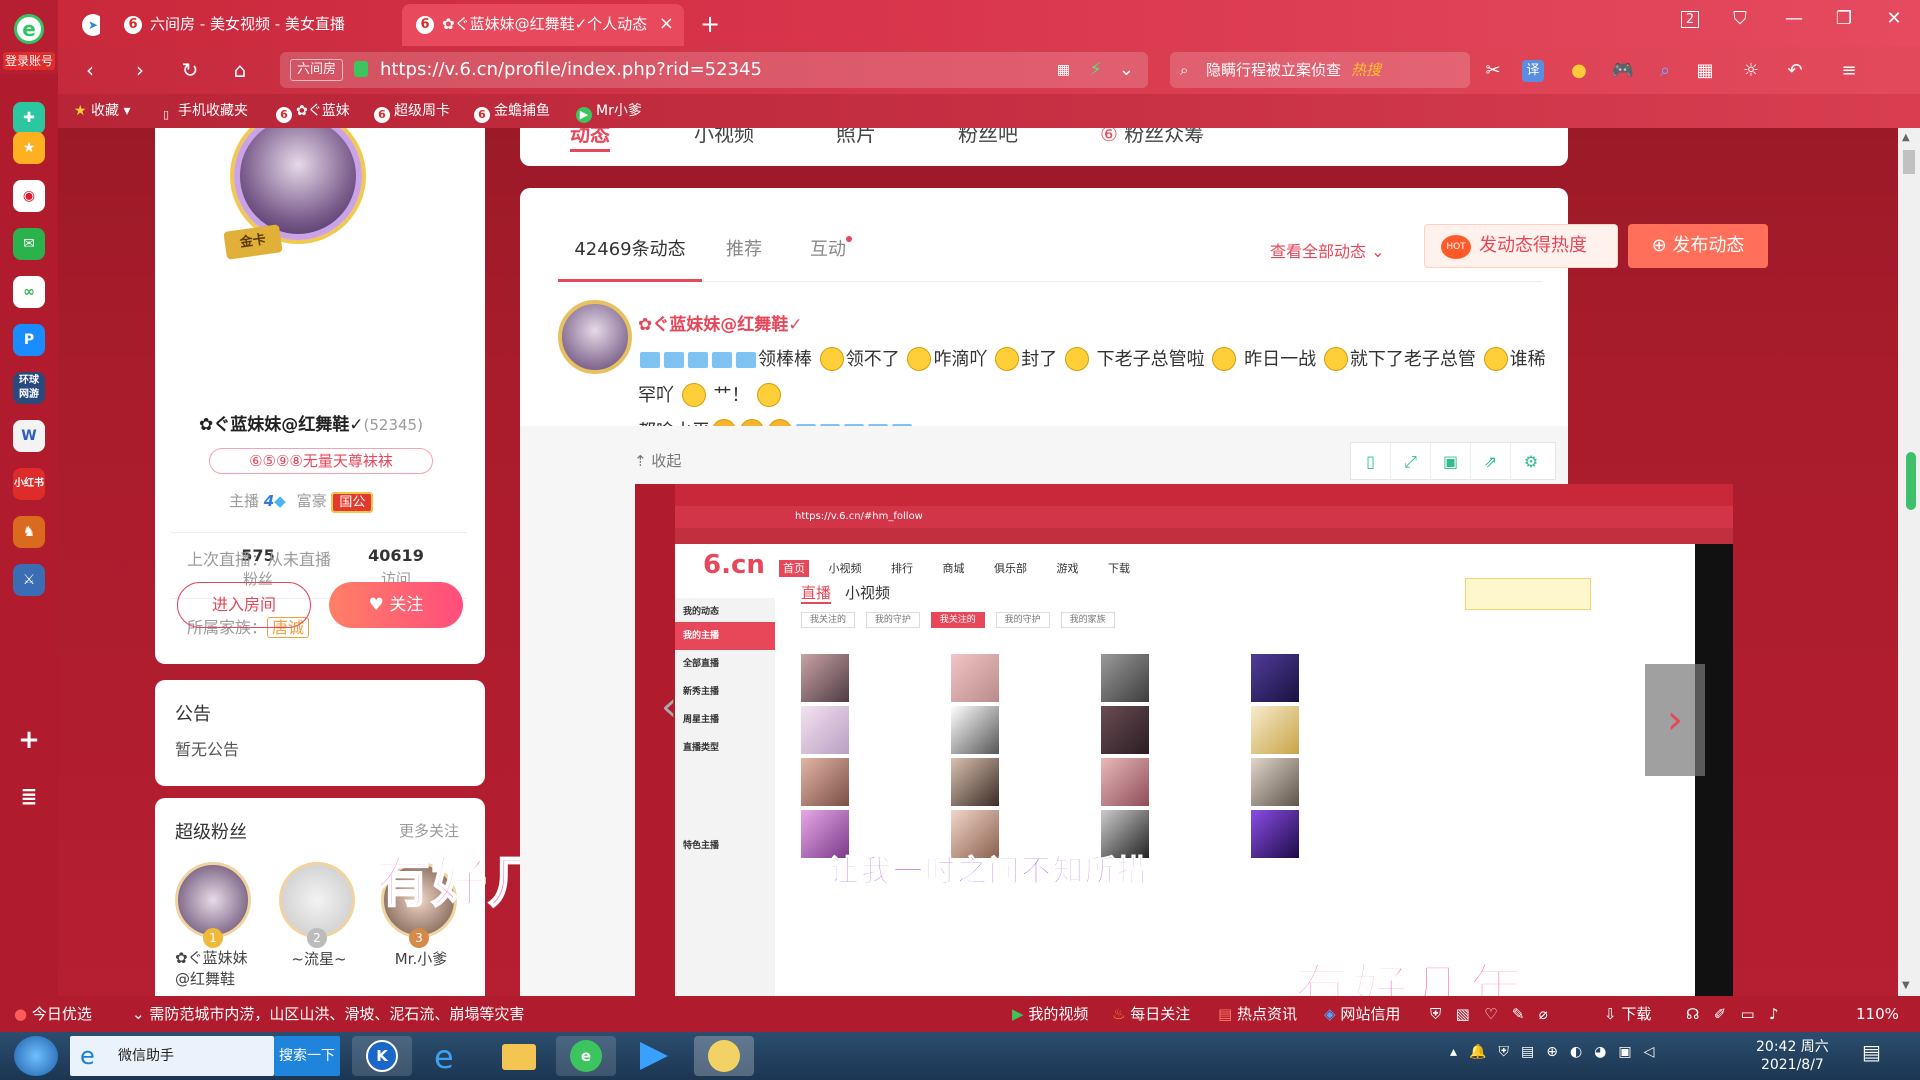  Describe the element at coordinates (657, 460) in the screenshot. I see `collapse-link: ⇡ 收起` at that location.